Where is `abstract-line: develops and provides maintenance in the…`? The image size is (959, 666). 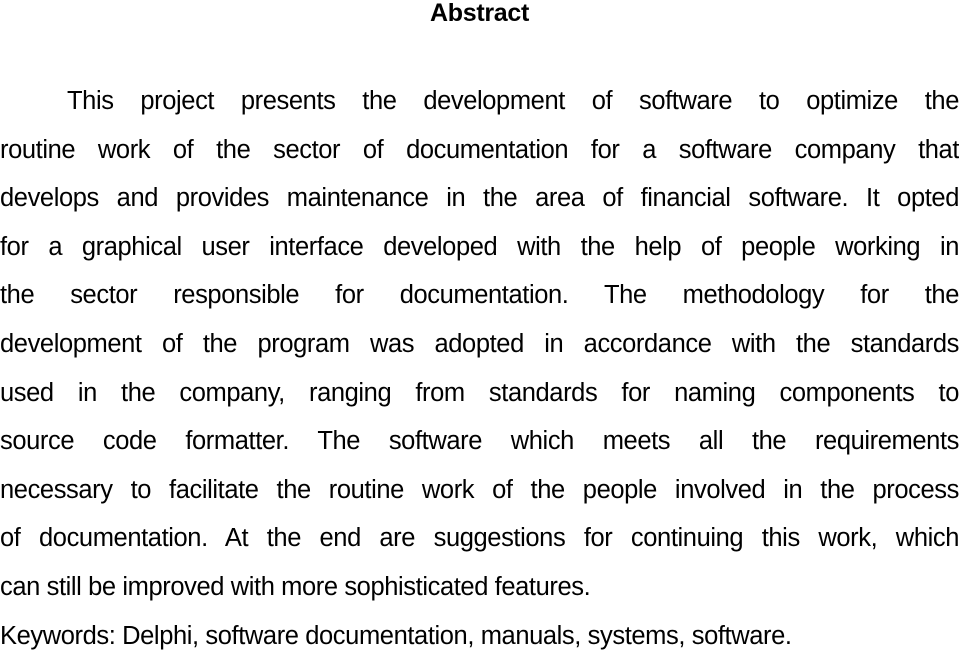
abstract-line: develops and provides maintenance in the… is located at coordinates (479, 198).